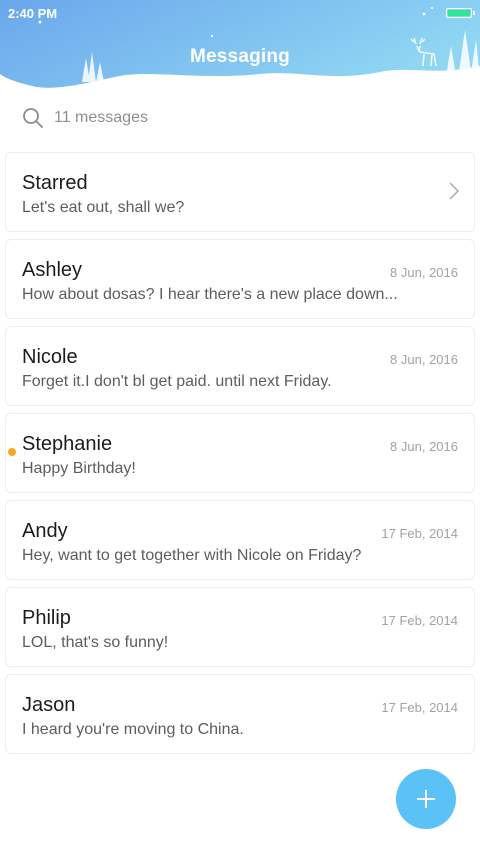 The width and height of the screenshot is (480, 853). I want to click on page-title: Messaging, so click(240, 56).